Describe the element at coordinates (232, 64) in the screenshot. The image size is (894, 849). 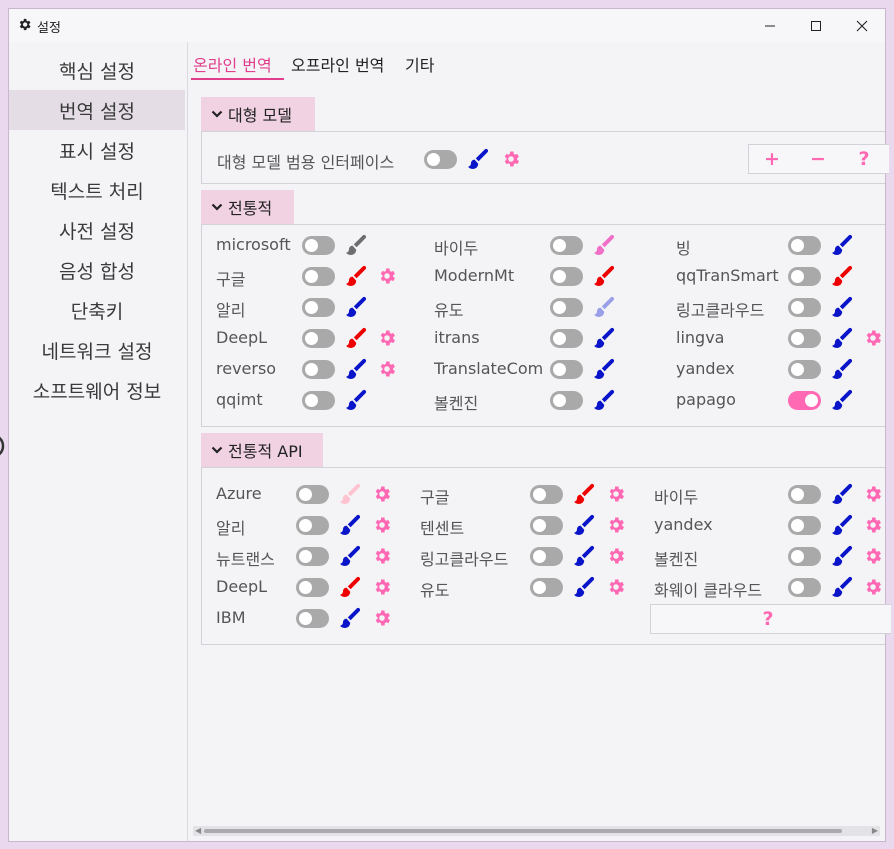
I see `tab-online-translation: 온라인 번역` at that location.